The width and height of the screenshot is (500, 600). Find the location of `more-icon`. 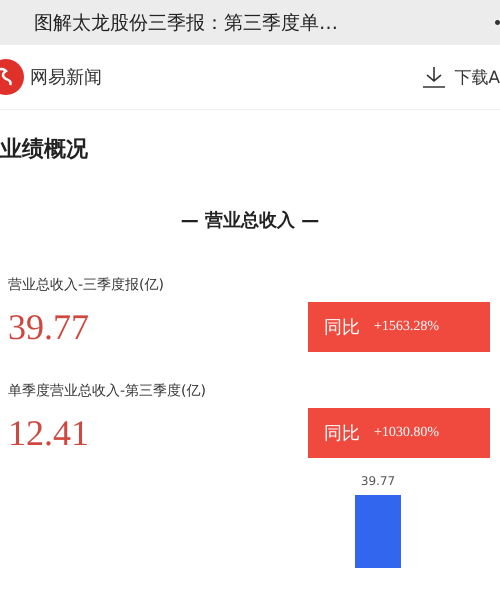

more-icon is located at coordinates (497, 22).